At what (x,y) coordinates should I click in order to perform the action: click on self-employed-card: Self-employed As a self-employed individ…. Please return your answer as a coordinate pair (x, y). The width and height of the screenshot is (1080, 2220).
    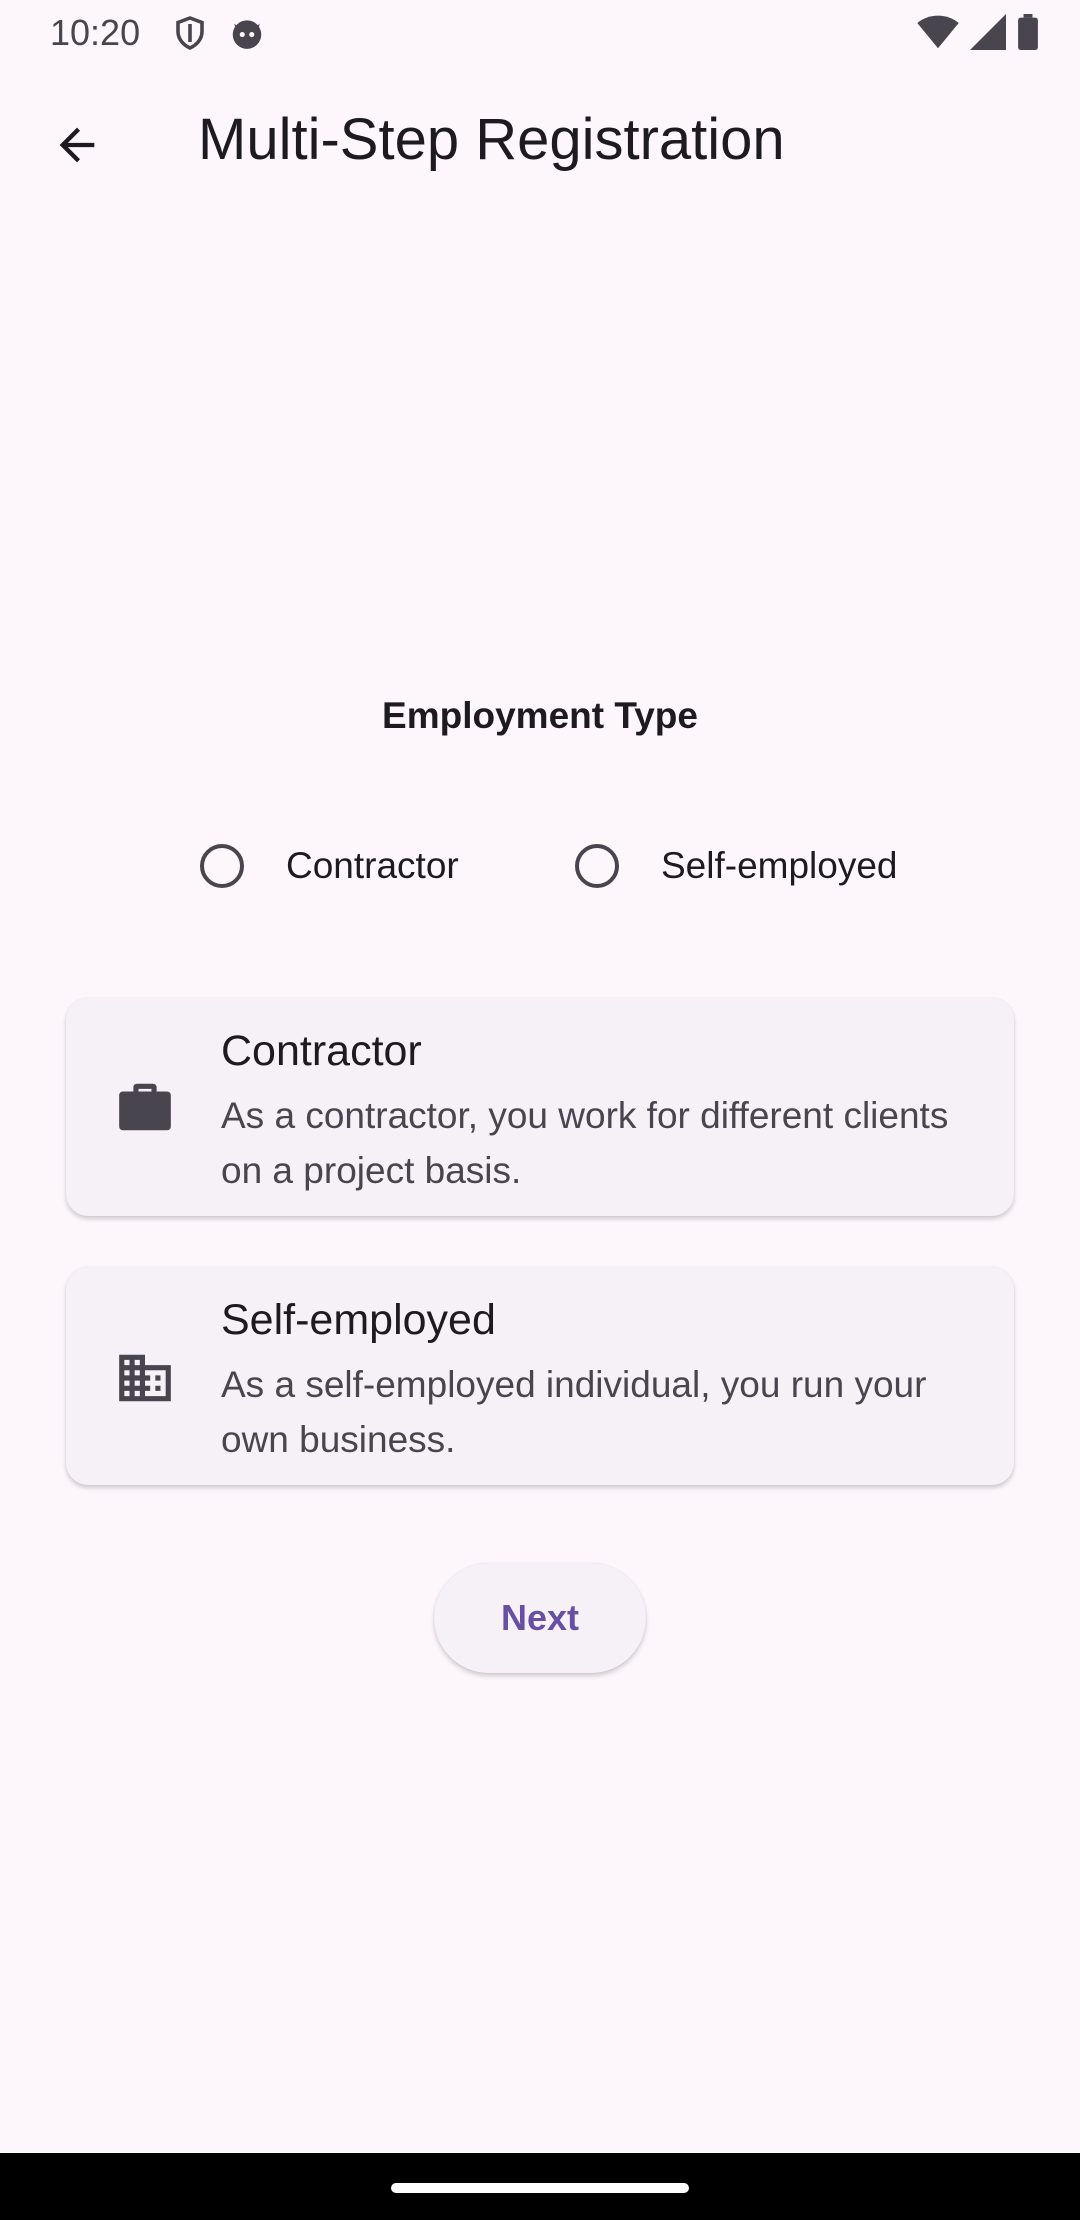
    Looking at the image, I should click on (540, 1376).